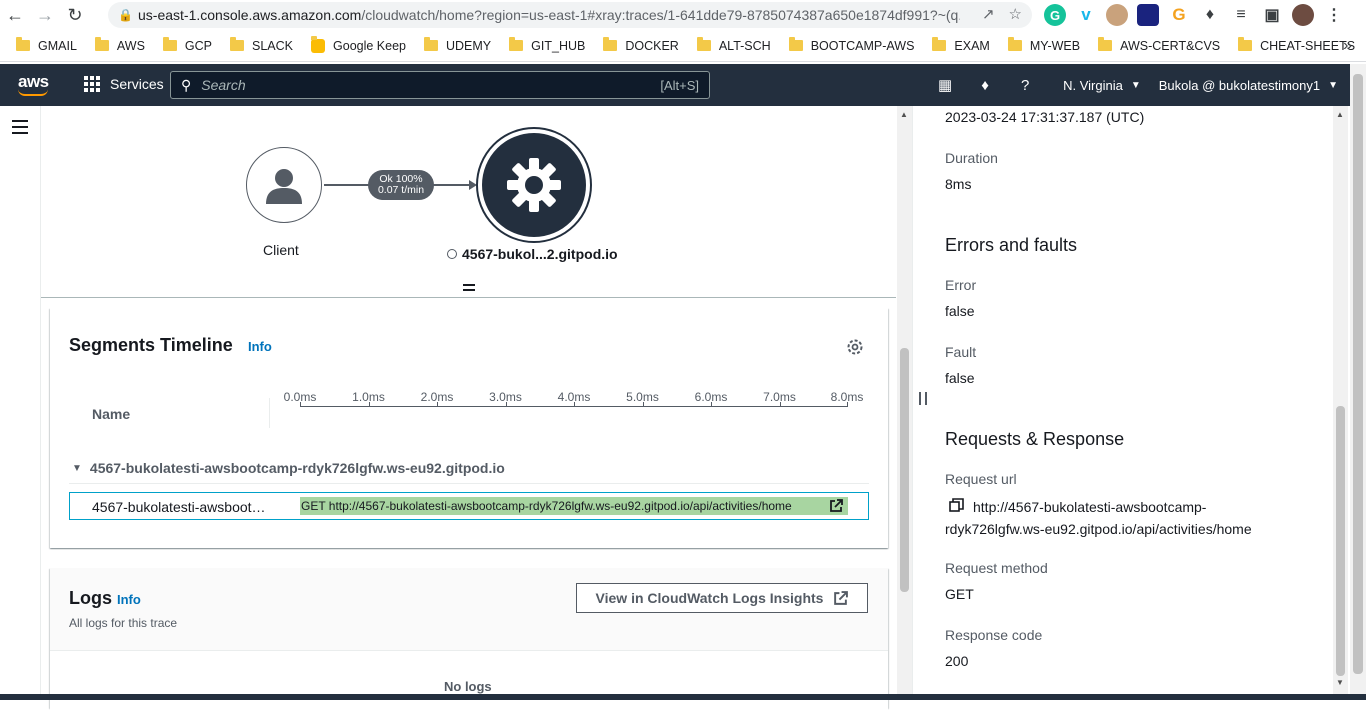  What do you see at coordinates (711, 397) in the screenshot?
I see `axis-tick-label: 6.0ms` at bounding box center [711, 397].